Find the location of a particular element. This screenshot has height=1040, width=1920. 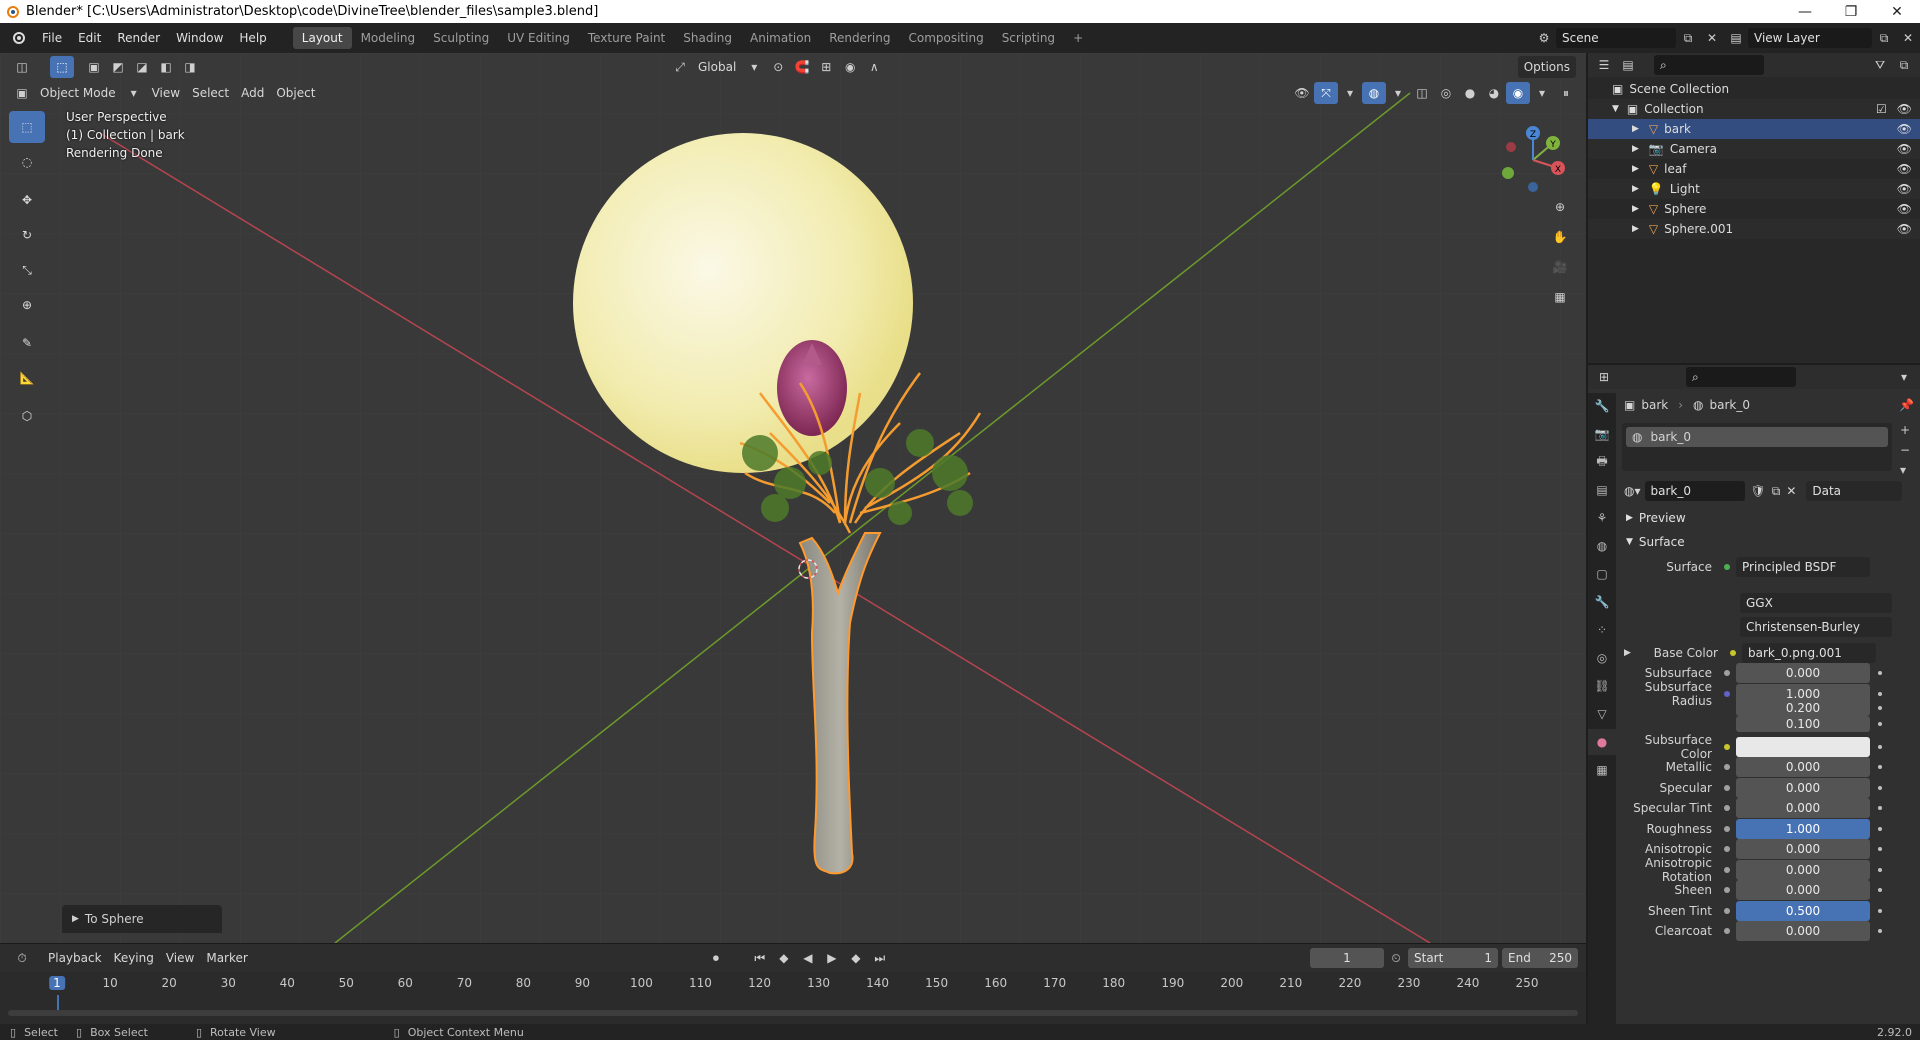

specular-tint-field: 0.000 is located at coordinates (1803, 808).